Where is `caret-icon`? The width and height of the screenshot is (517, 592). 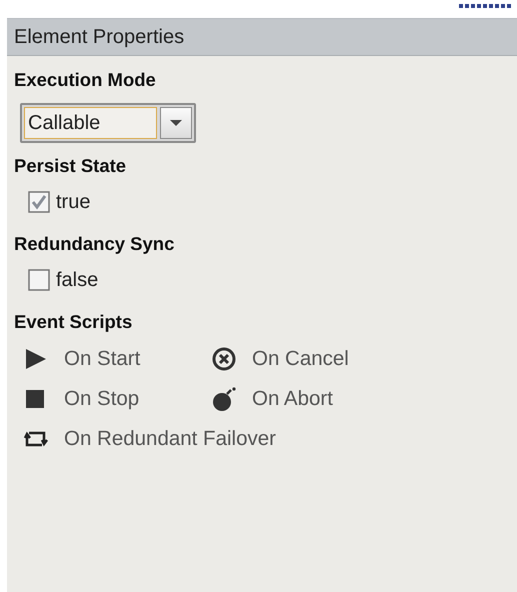
caret-icon is located at coordinates (176, 123).